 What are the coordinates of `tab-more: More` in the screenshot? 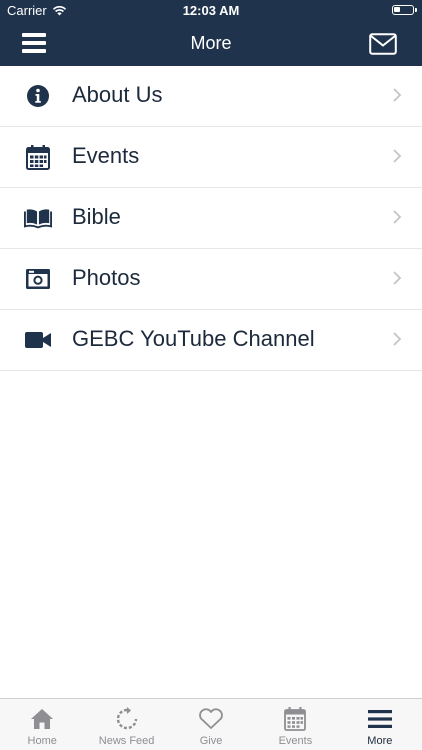 It's located at (380, 724).